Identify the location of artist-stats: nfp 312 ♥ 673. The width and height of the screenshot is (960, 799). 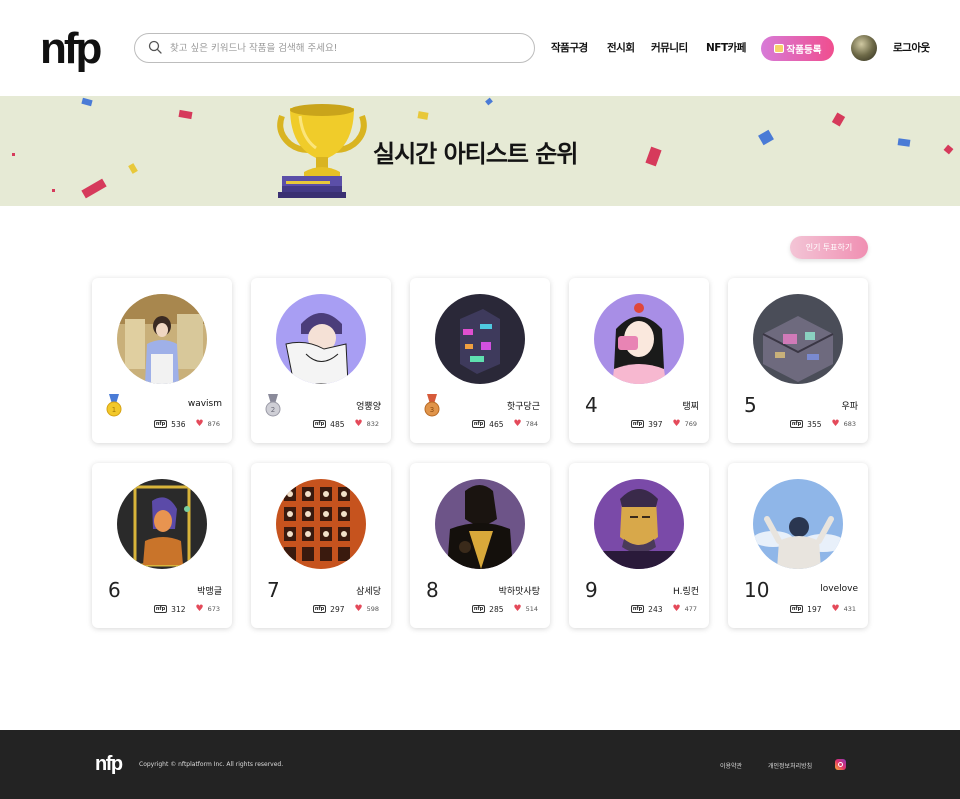
(186, 609).